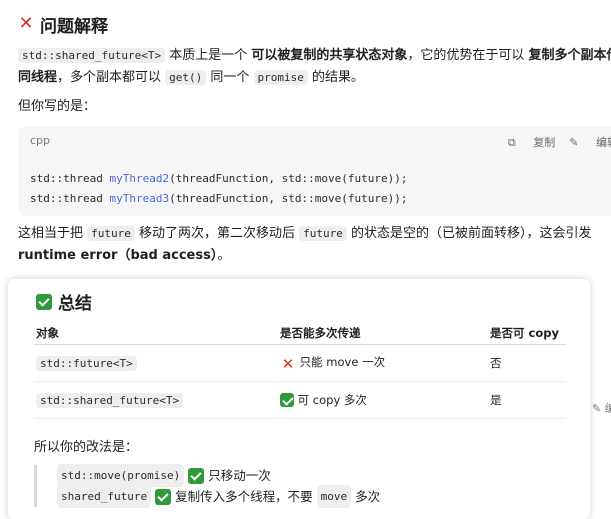  I want to click on code-actions: ⧉ 复制 ✎ 编辑, so click(552, 142).